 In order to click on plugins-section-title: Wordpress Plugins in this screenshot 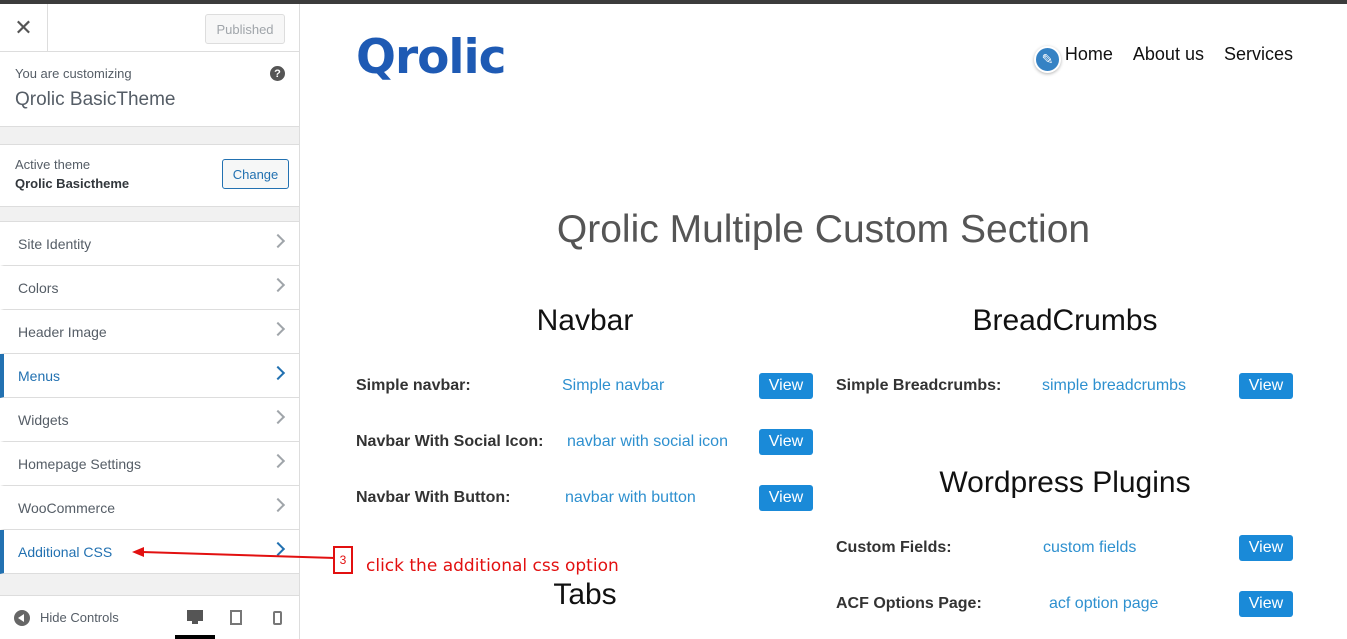, I will do `click(1065, 482)`.